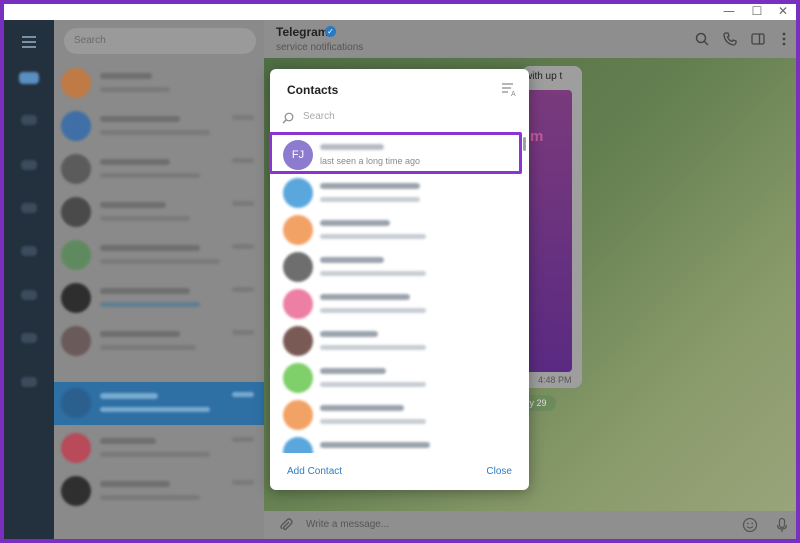 This screenshot has height=543, width=800. What do you see at coordinates (544, 76) in the screenshot?
I see `message-text: with up t` at bounding box center [544, 76].